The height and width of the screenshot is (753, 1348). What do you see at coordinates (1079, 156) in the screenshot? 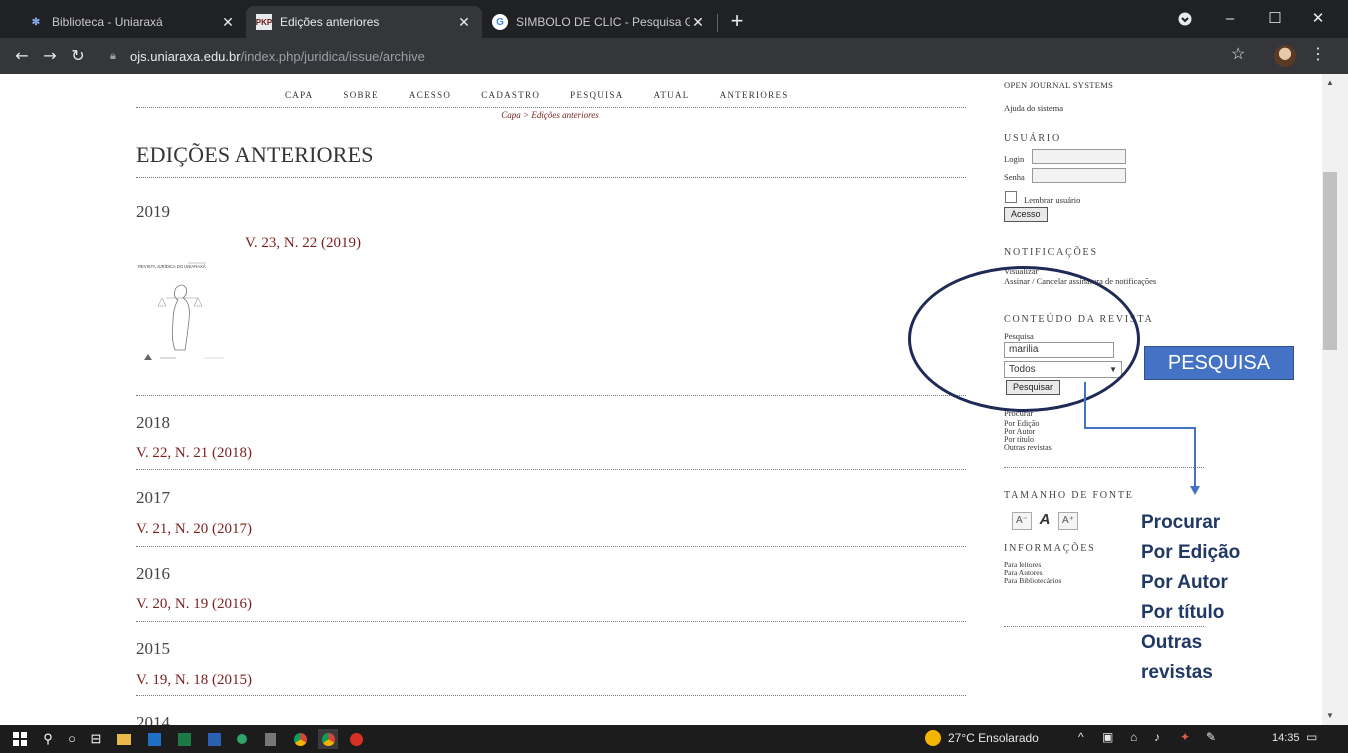
I see `login-input` at bounding box center [1079, 156].